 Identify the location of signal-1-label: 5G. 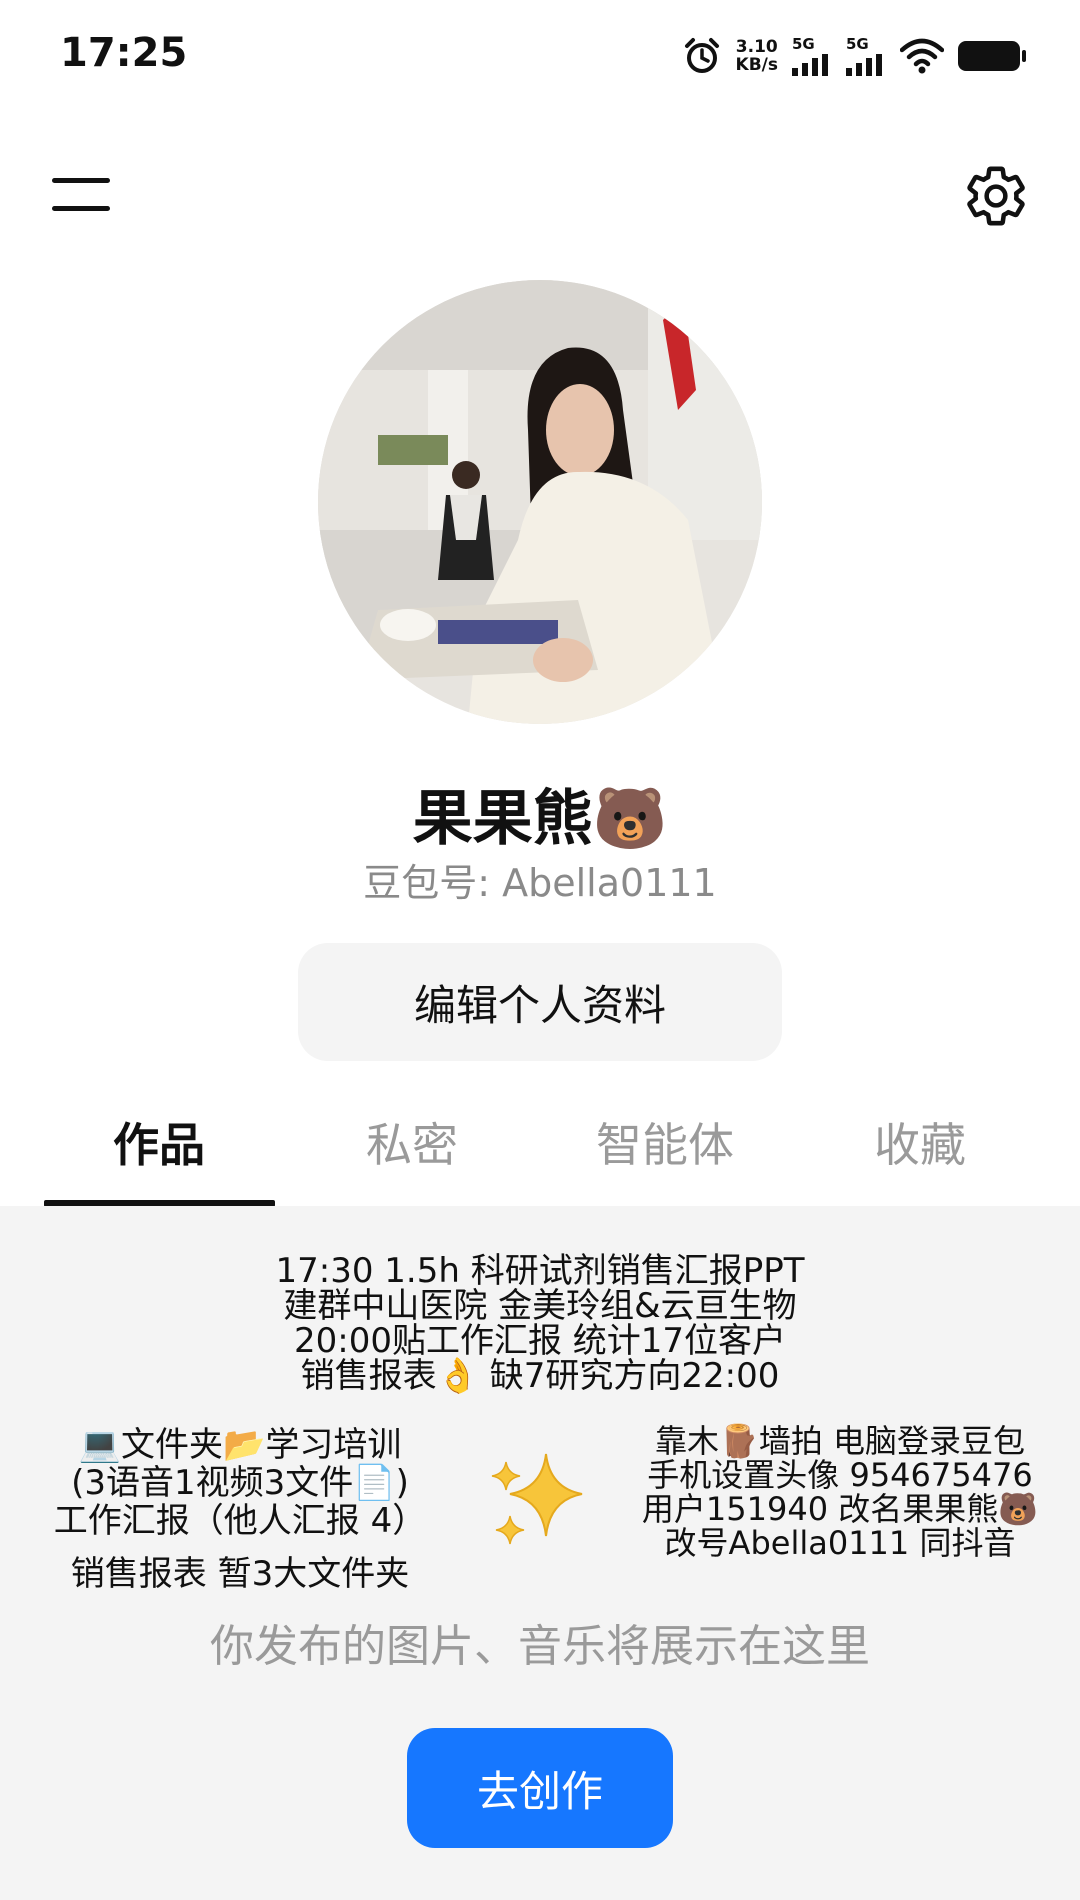
(803, 43).